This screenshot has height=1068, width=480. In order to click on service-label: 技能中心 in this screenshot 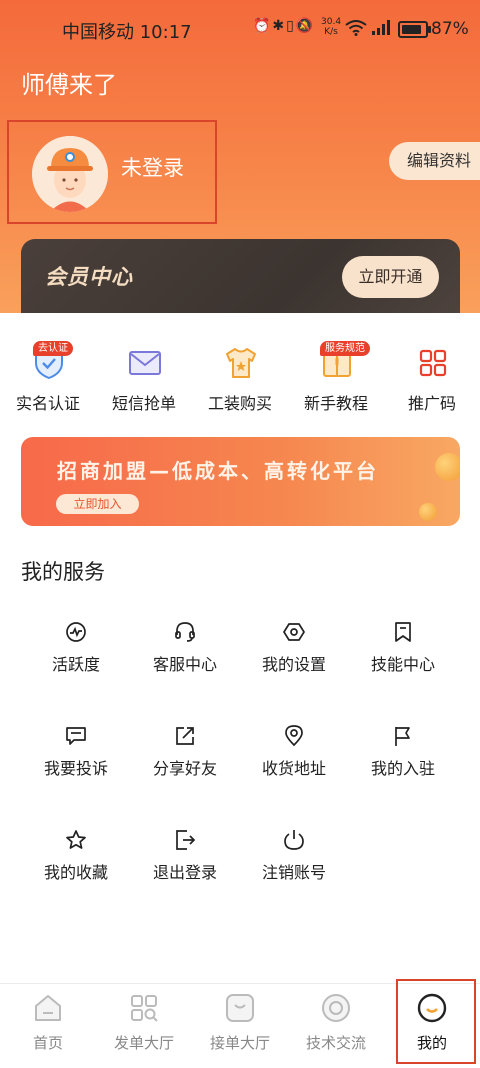, I will do `click(402, 664)`.